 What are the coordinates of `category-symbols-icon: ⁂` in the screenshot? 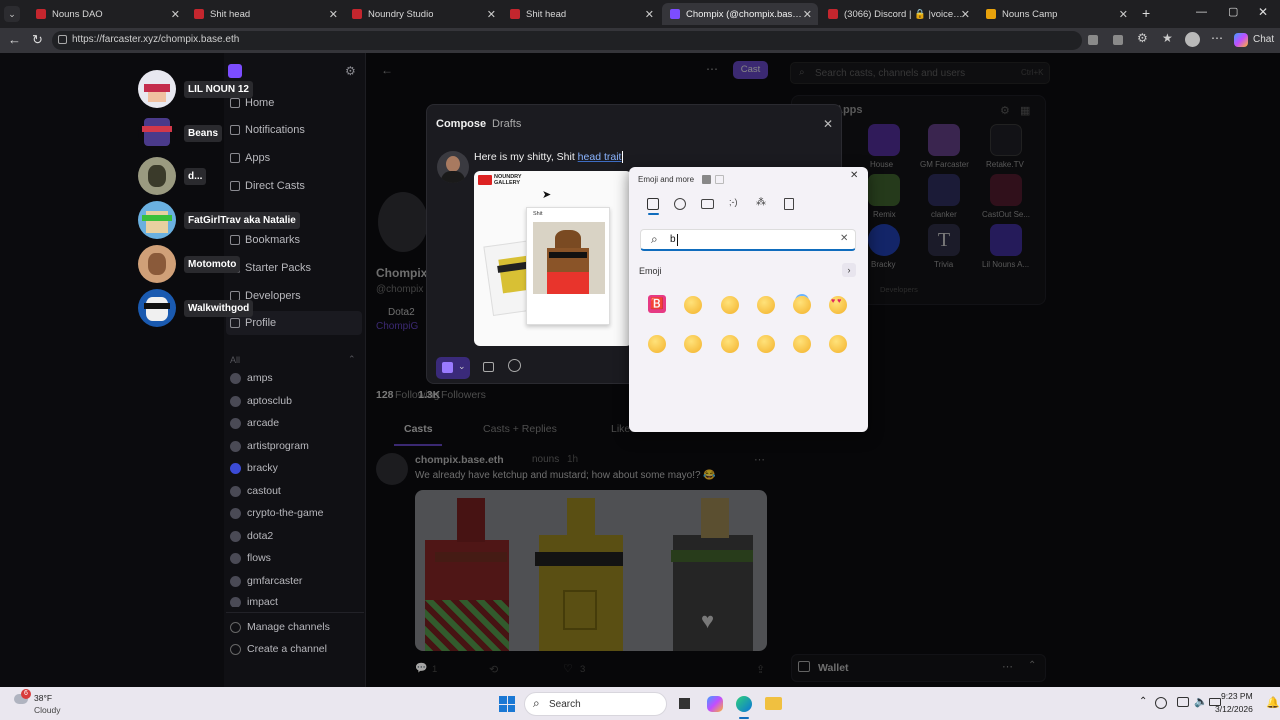 It's located at (761, 202).